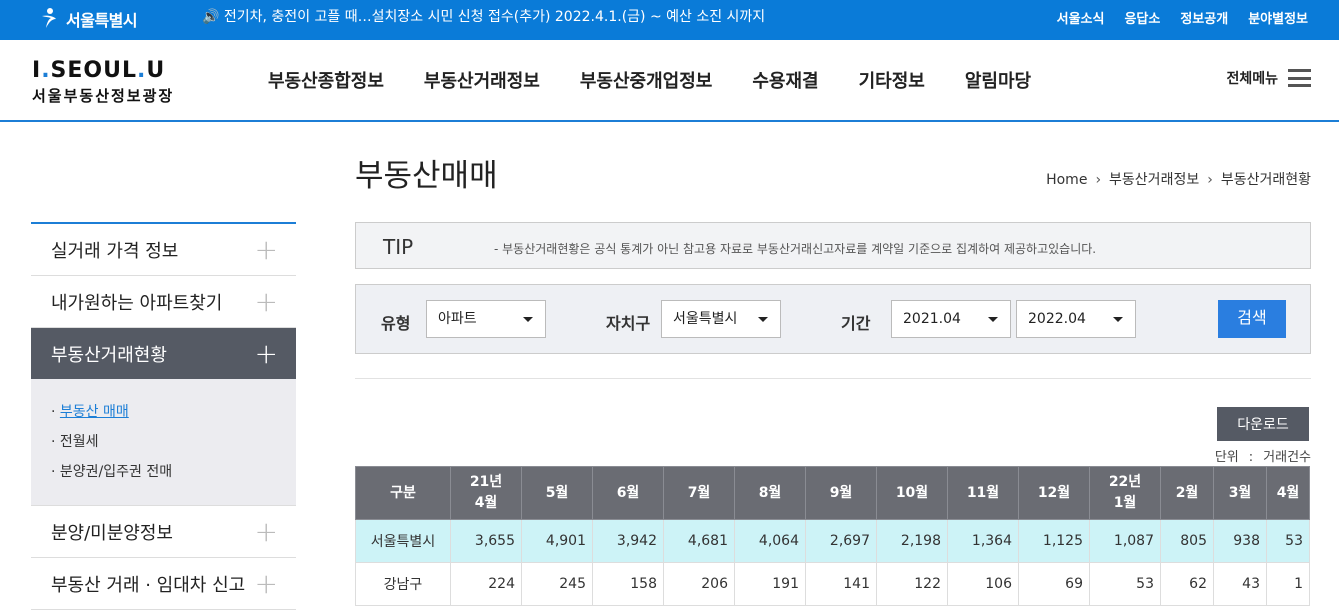  I want to click on sidebar-item-actual-price: 실거래 가격 정보 +, so click(163, 250).